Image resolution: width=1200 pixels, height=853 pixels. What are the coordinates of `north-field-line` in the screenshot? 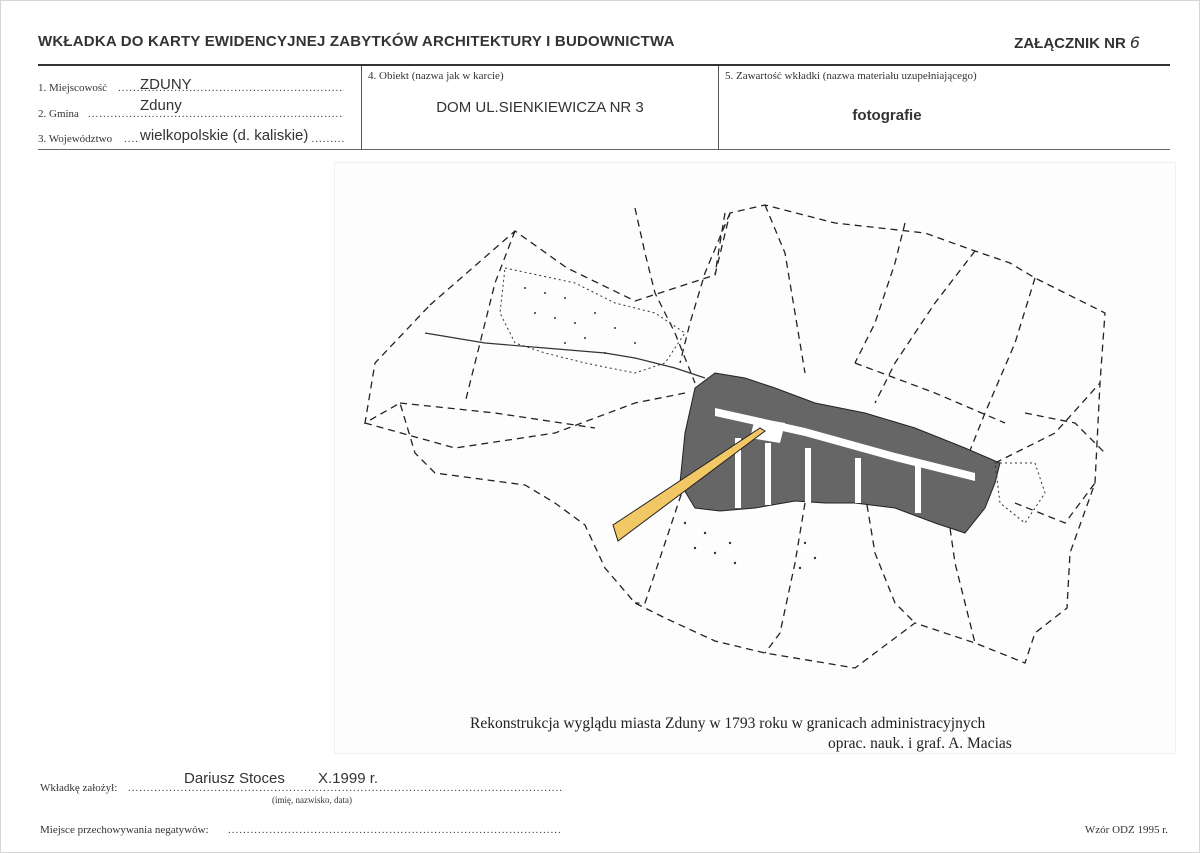 It's located at (490, 317).